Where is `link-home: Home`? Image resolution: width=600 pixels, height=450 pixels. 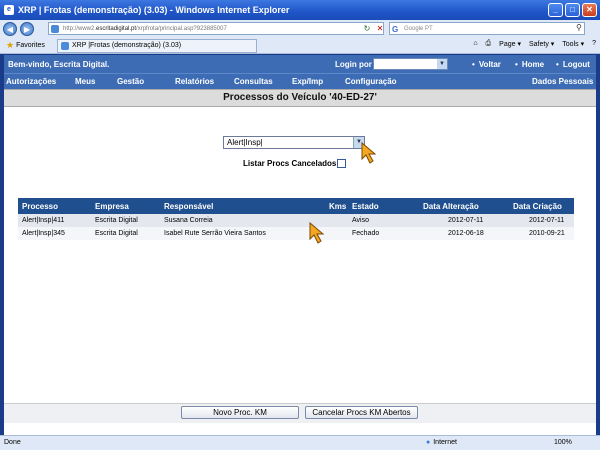
link-home: Home is located at coordinates (529, 64).